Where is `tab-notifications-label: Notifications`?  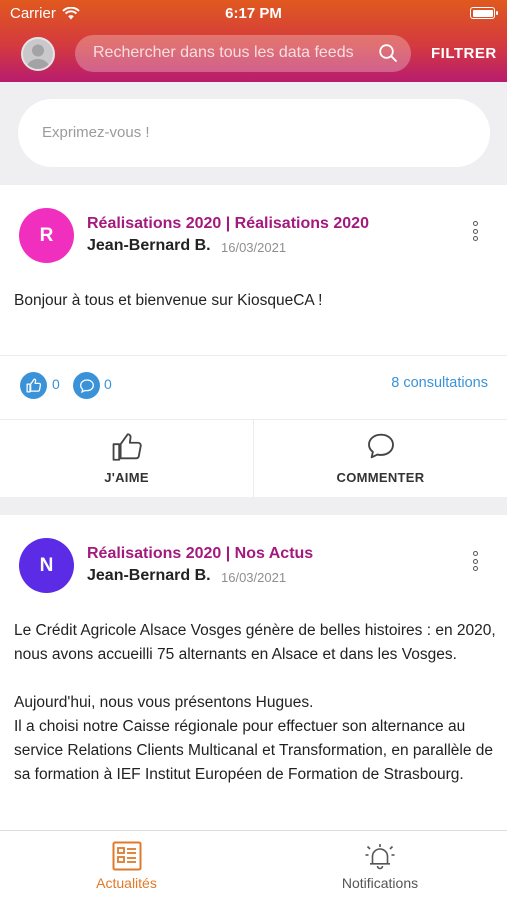 tab-notifications-label: Notifications is located at coordinates (380, 883).